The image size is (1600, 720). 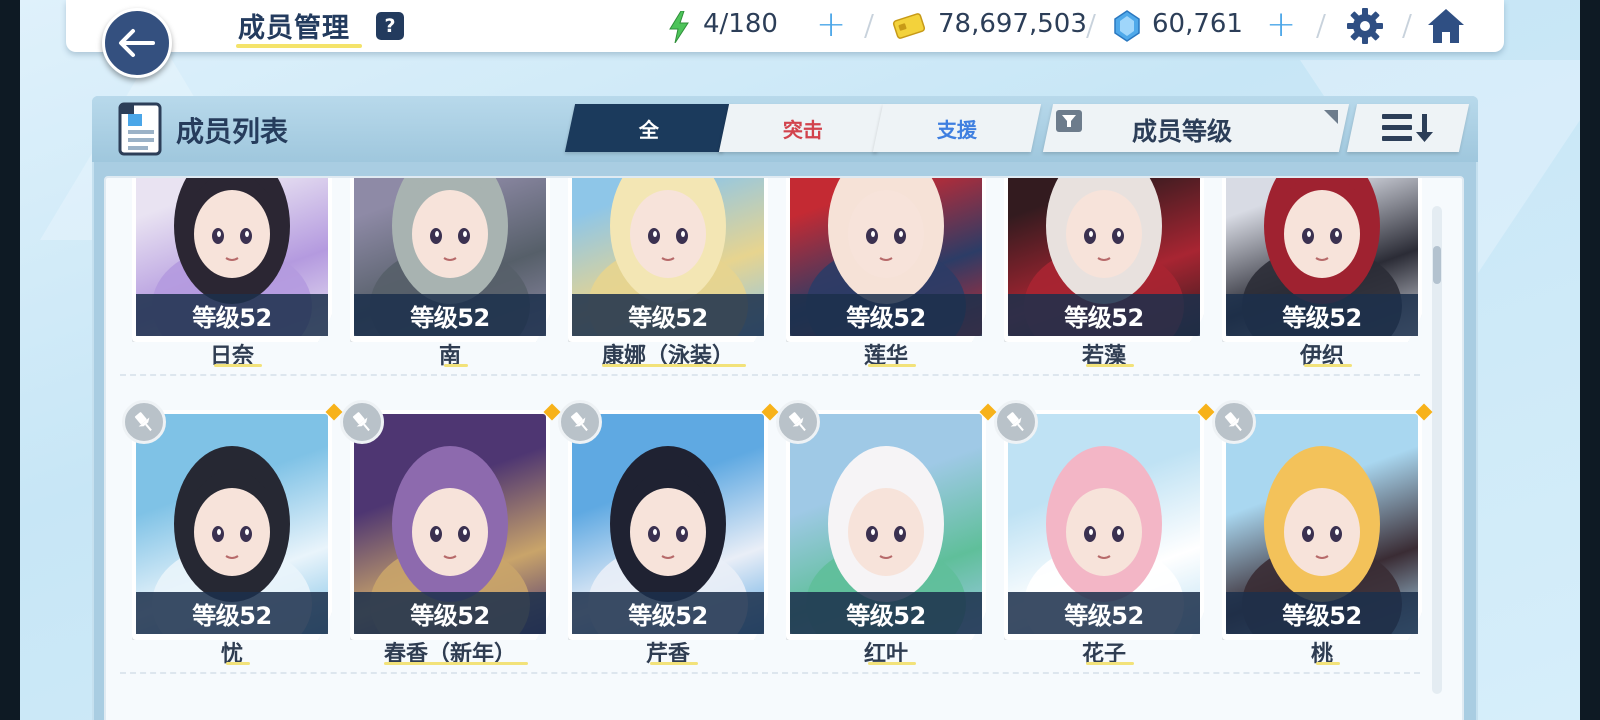 I want to click on member-card-icon, so click(x=140, y=129).